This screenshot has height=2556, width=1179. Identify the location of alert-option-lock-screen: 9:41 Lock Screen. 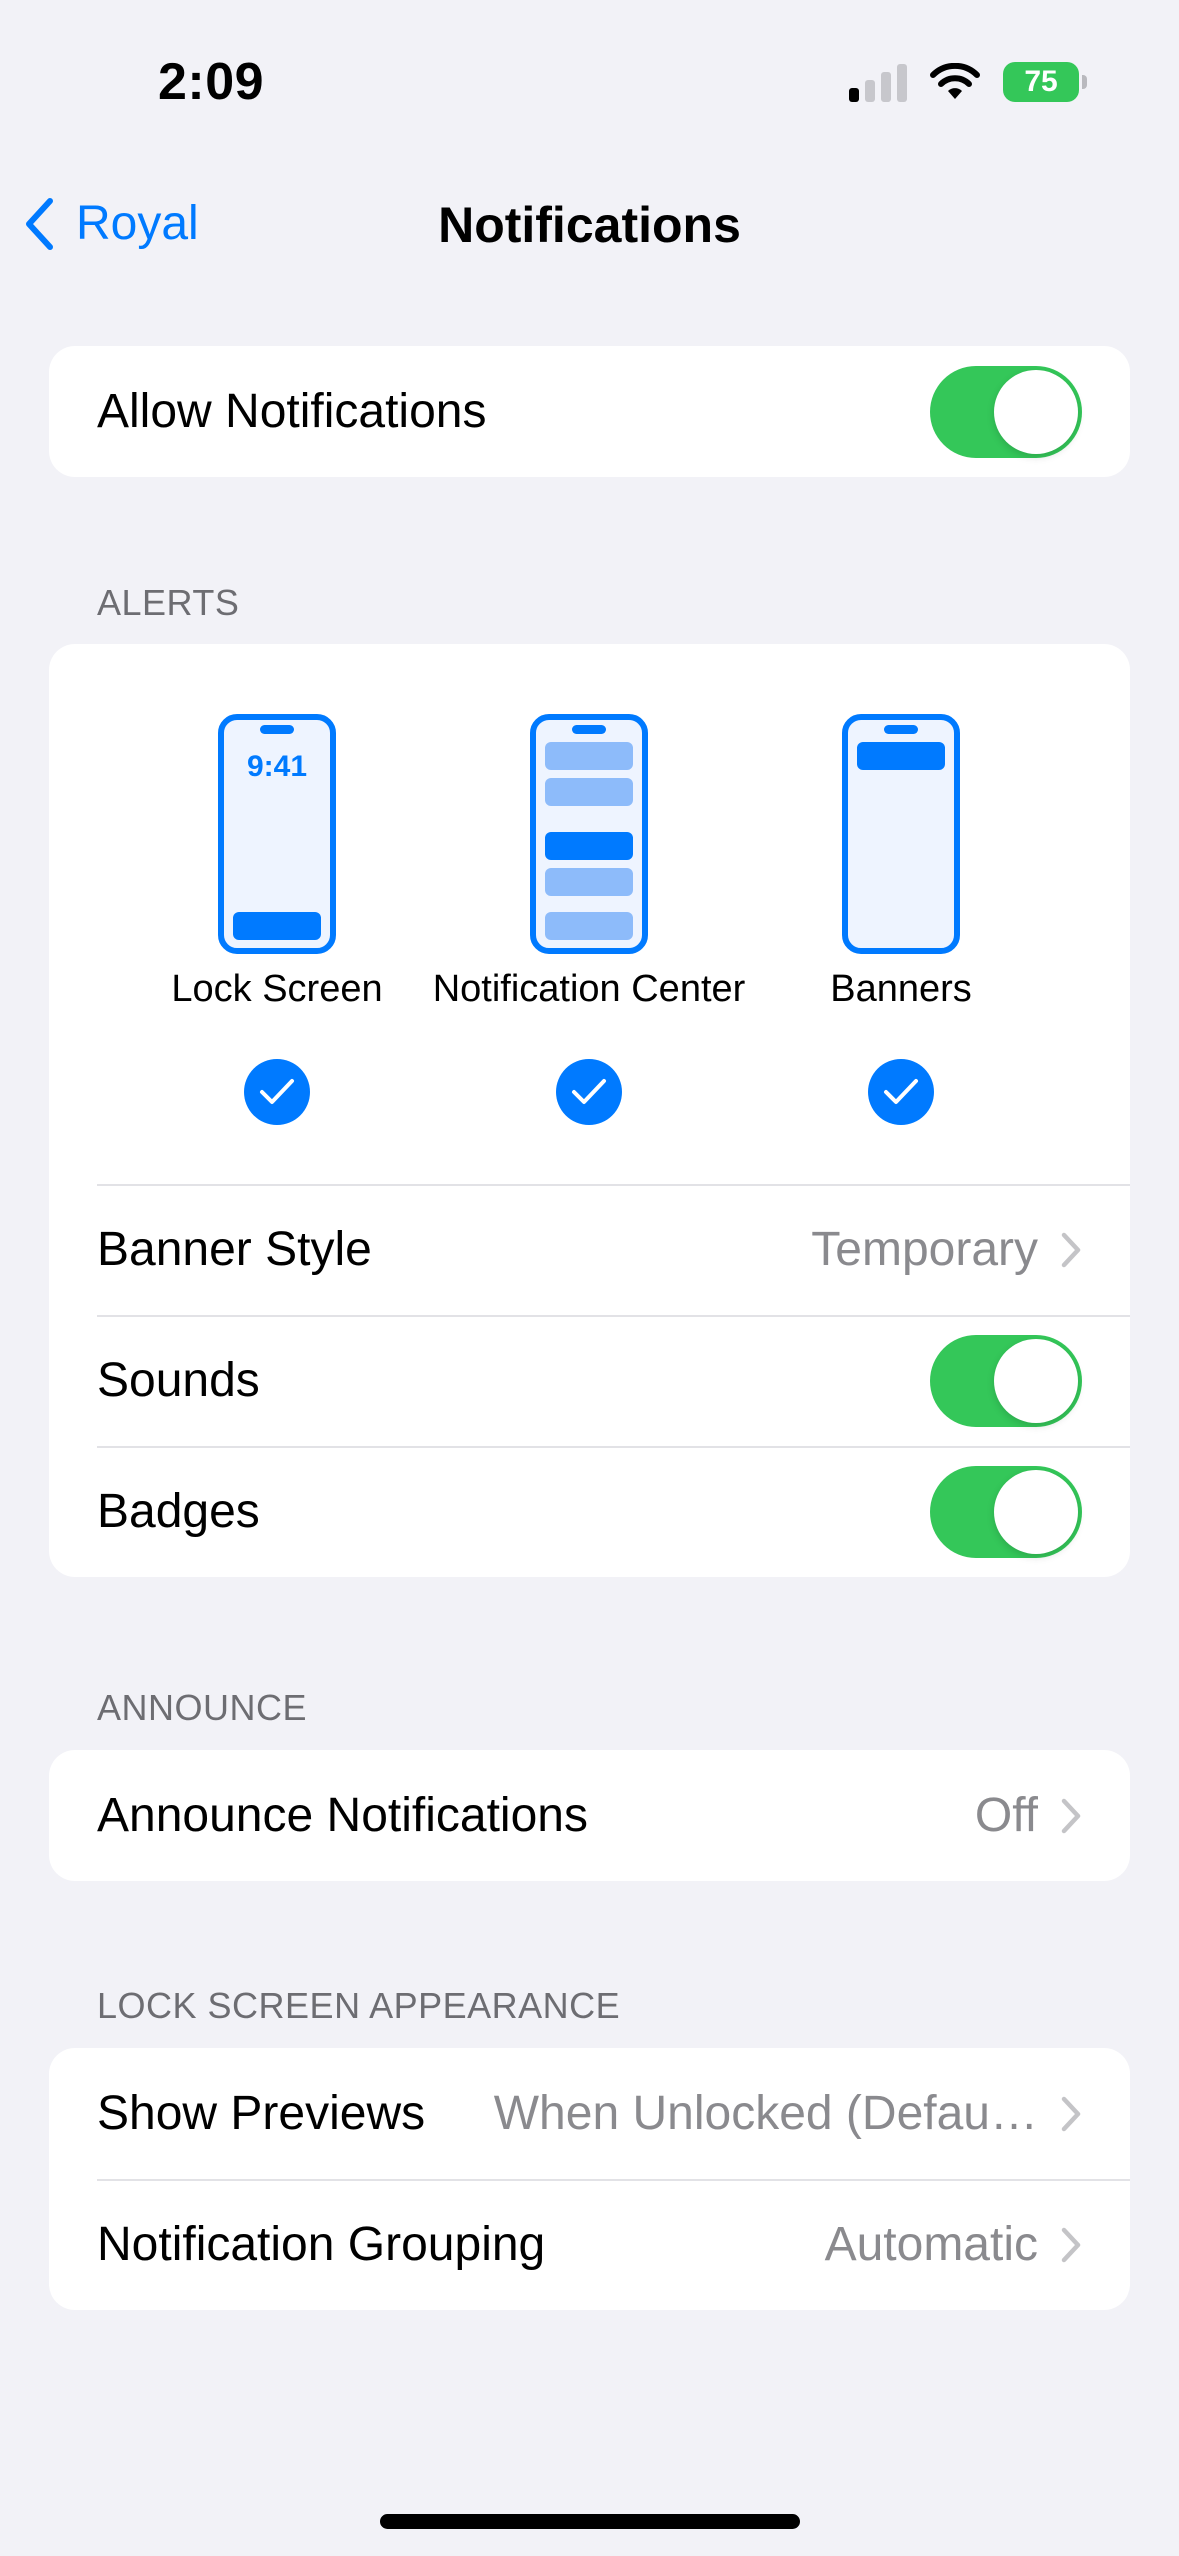
(277, 884).